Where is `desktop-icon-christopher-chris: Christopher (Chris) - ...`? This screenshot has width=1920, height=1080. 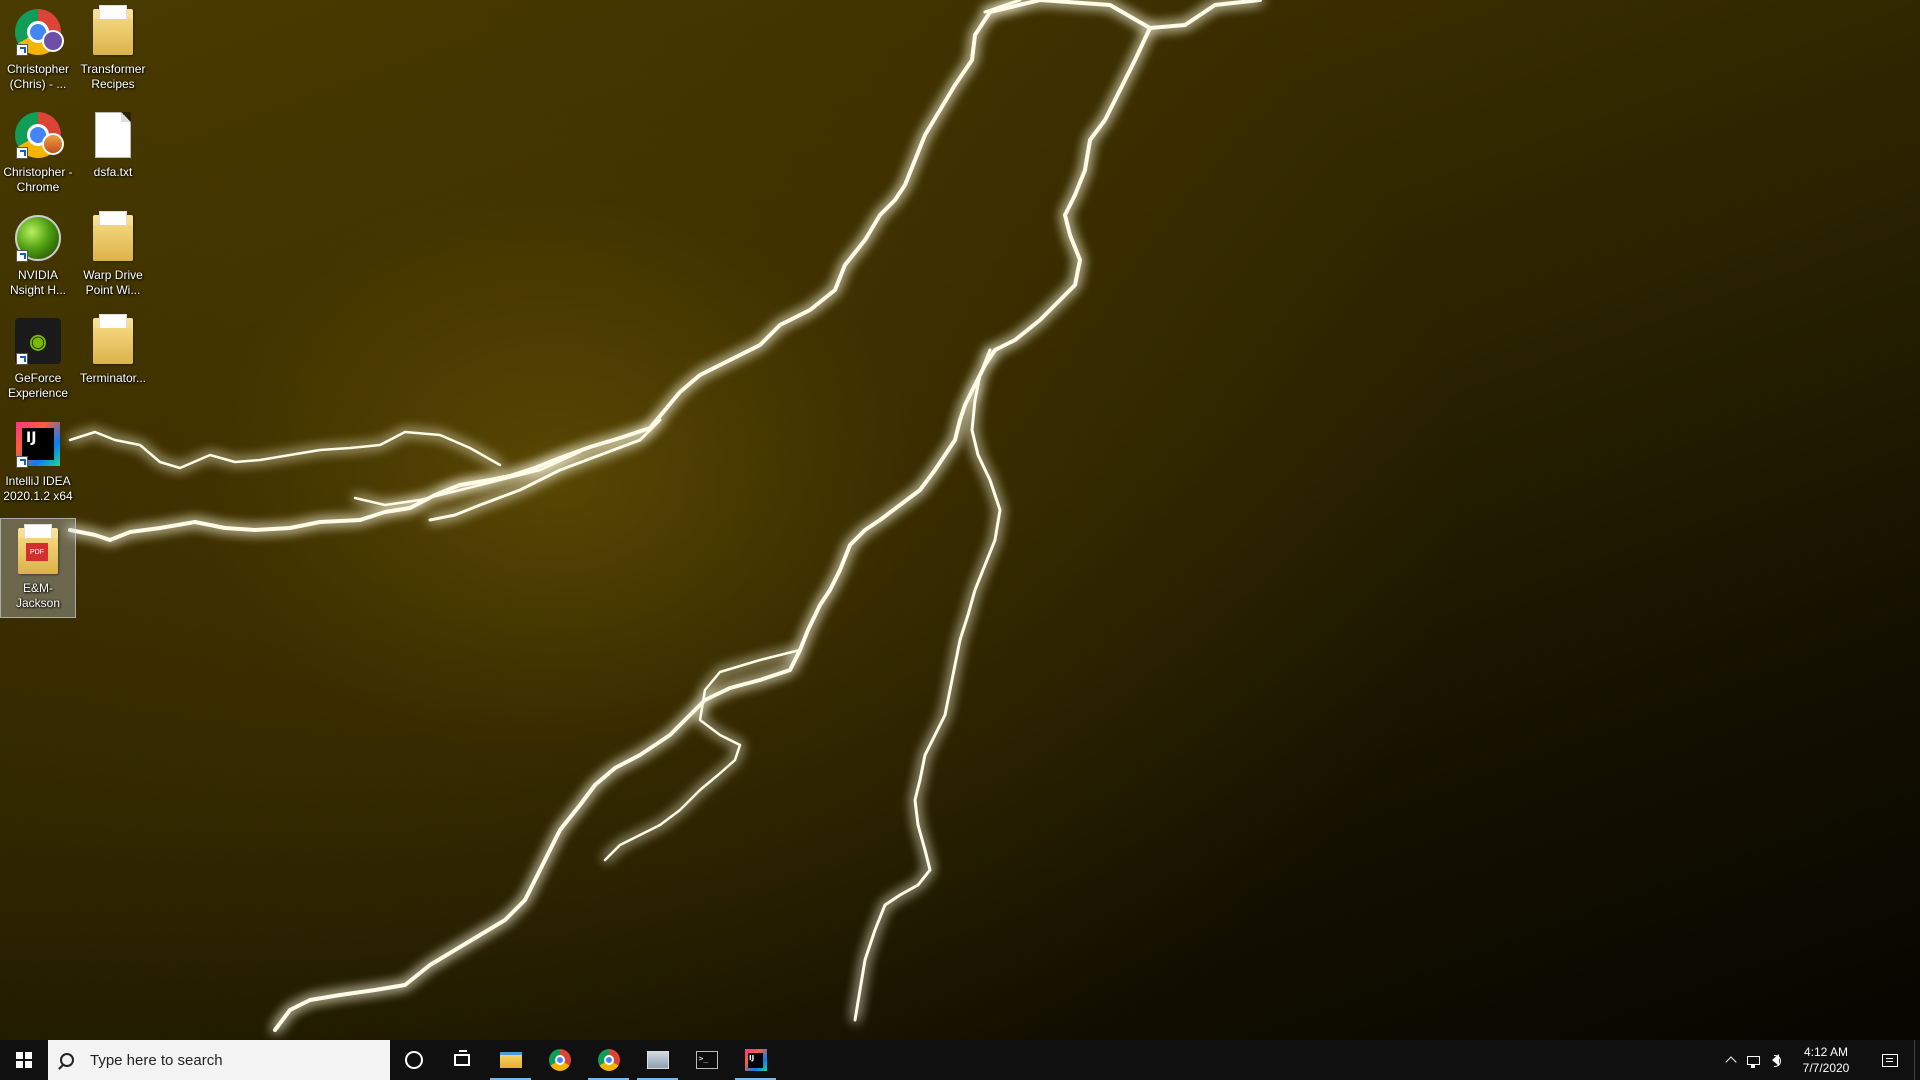
desktop-icon-christopher-chris: Christopher (Chris) - ... is located at coordinates (38, 50).